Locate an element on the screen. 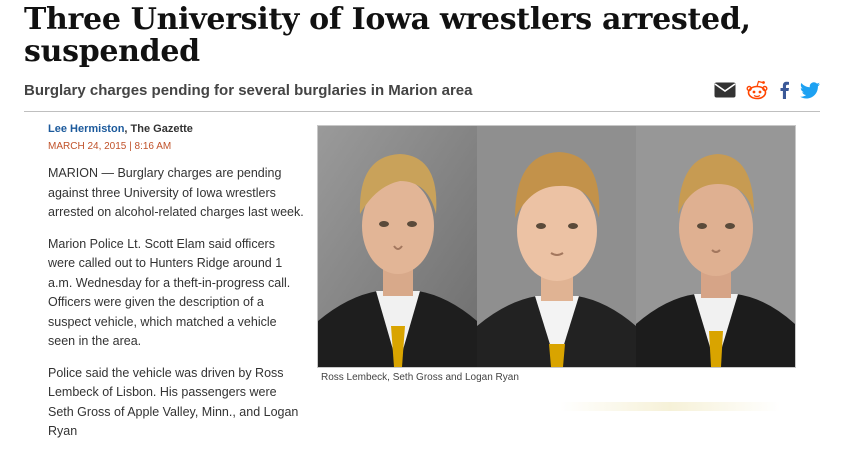 This screenshot has height=454, width=850. reddit-icon is located at coordinates (757, 90).